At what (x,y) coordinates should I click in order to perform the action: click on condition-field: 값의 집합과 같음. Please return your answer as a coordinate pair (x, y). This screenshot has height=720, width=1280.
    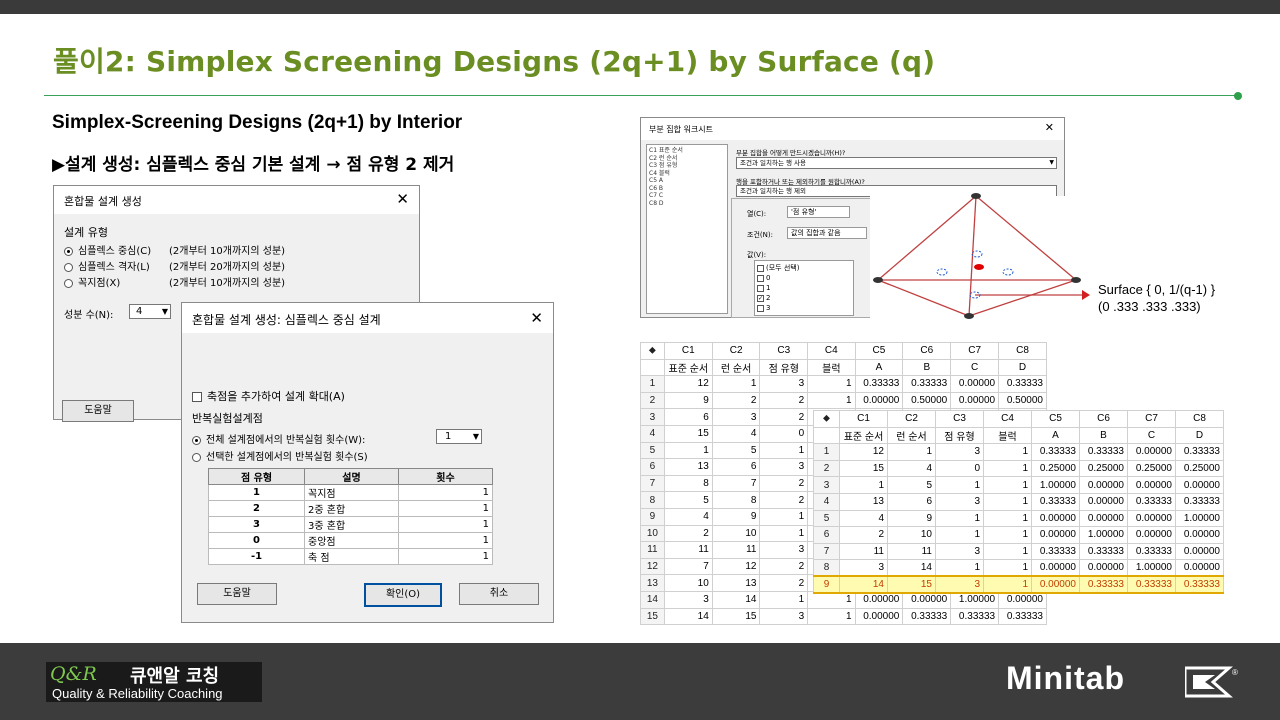
    Looking at the image, I should click on (827, 233).